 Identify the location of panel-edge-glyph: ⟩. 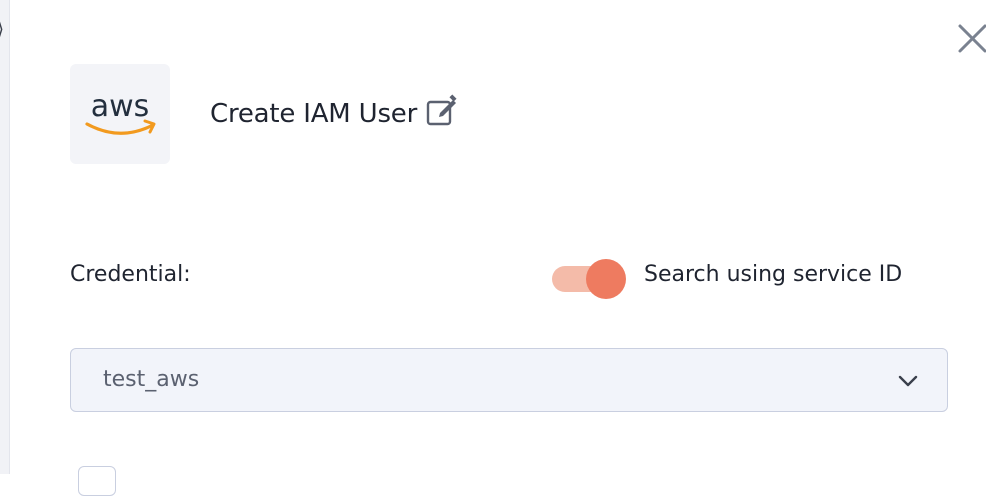
(2, 29).